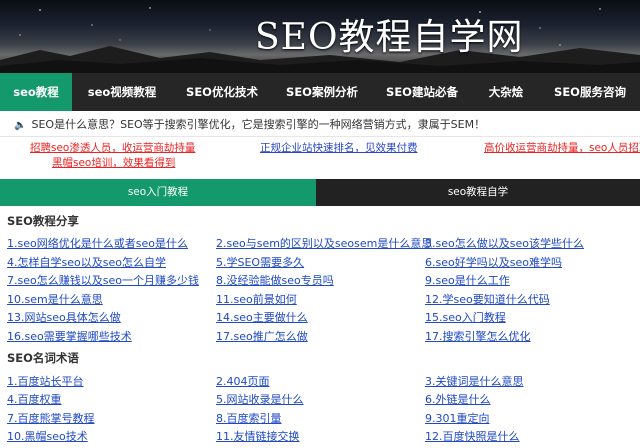  Describe the element at coordinates (64, 318) in the screenshot. I see `list-item-link: 13.网站seo具体怎么做` at that location.